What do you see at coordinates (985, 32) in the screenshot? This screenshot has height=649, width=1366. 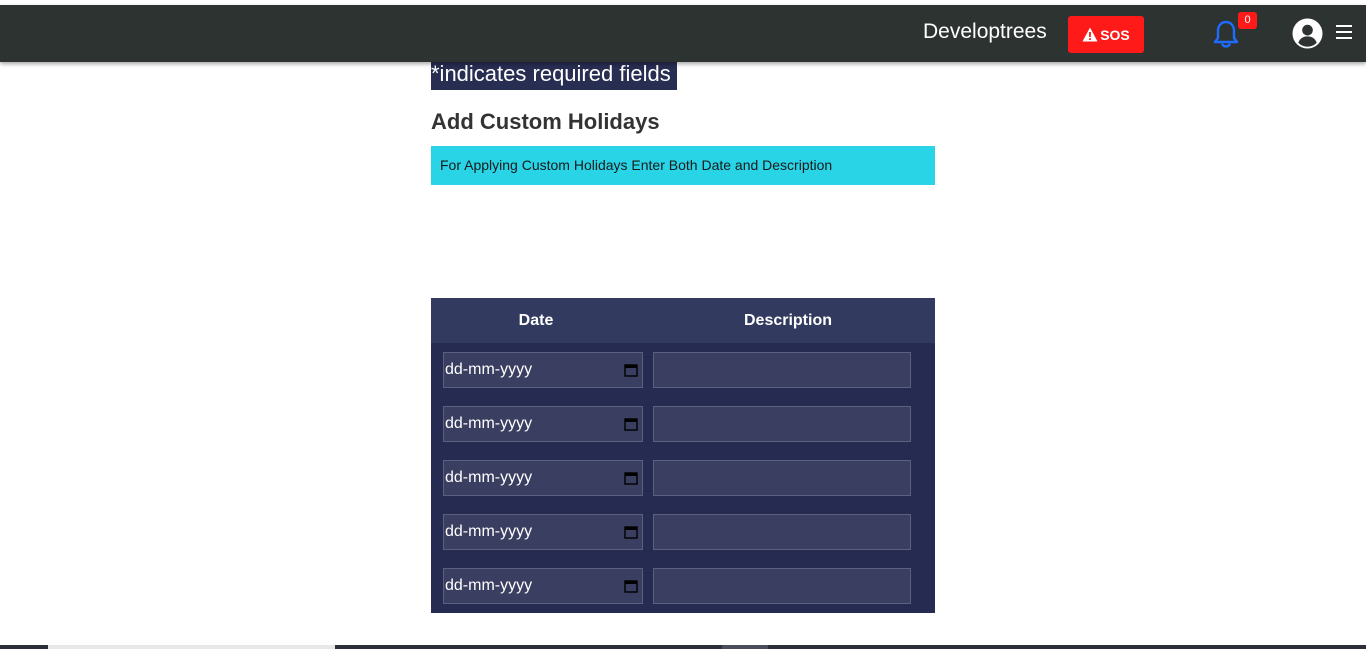 I see `brand-name: Developtrees` at bounding box center [985, 32].